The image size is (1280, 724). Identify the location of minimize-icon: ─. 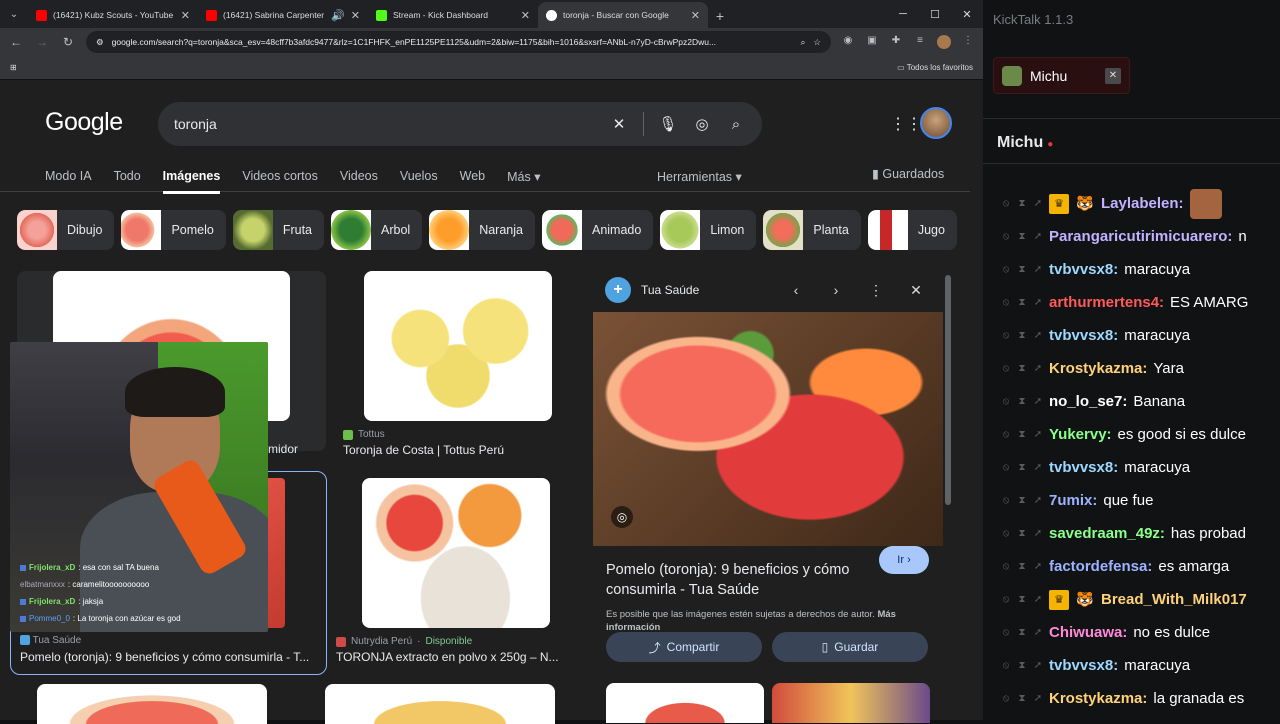
(903, 14).